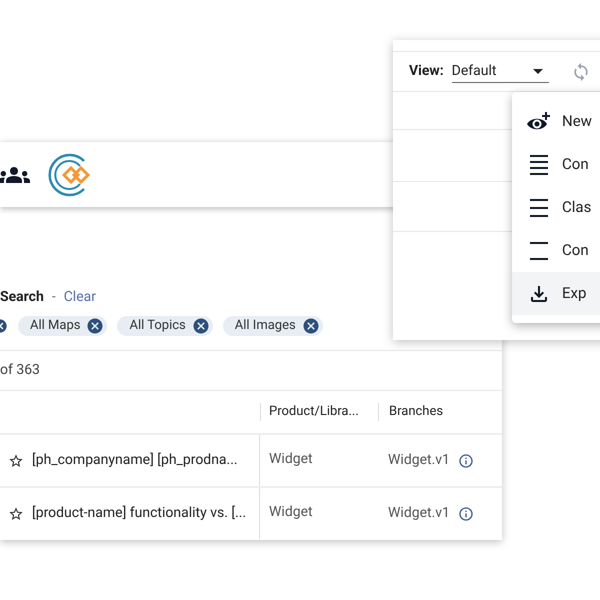  I want to click on menu-item: Exp, so click(556, 293).